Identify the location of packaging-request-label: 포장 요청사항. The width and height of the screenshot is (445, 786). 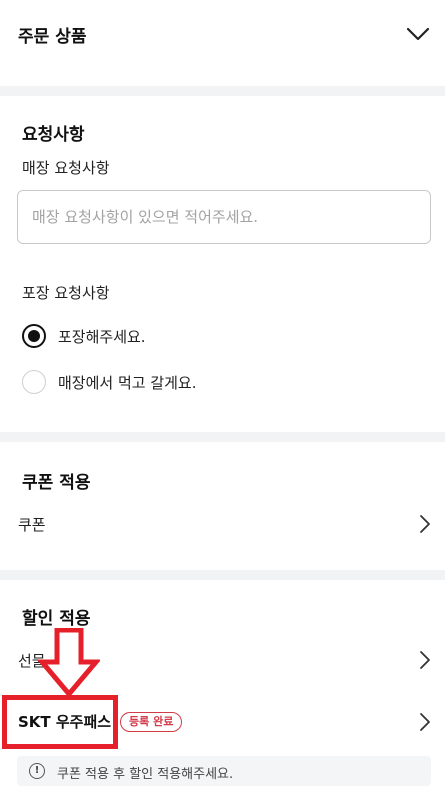
(66, 293).